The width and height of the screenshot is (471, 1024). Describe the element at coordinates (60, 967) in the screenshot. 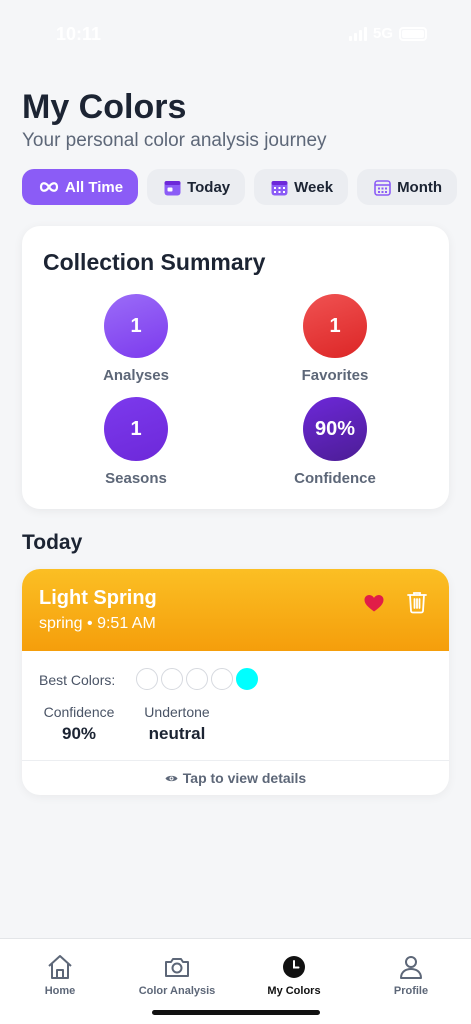

I see `home-icon` at that location.